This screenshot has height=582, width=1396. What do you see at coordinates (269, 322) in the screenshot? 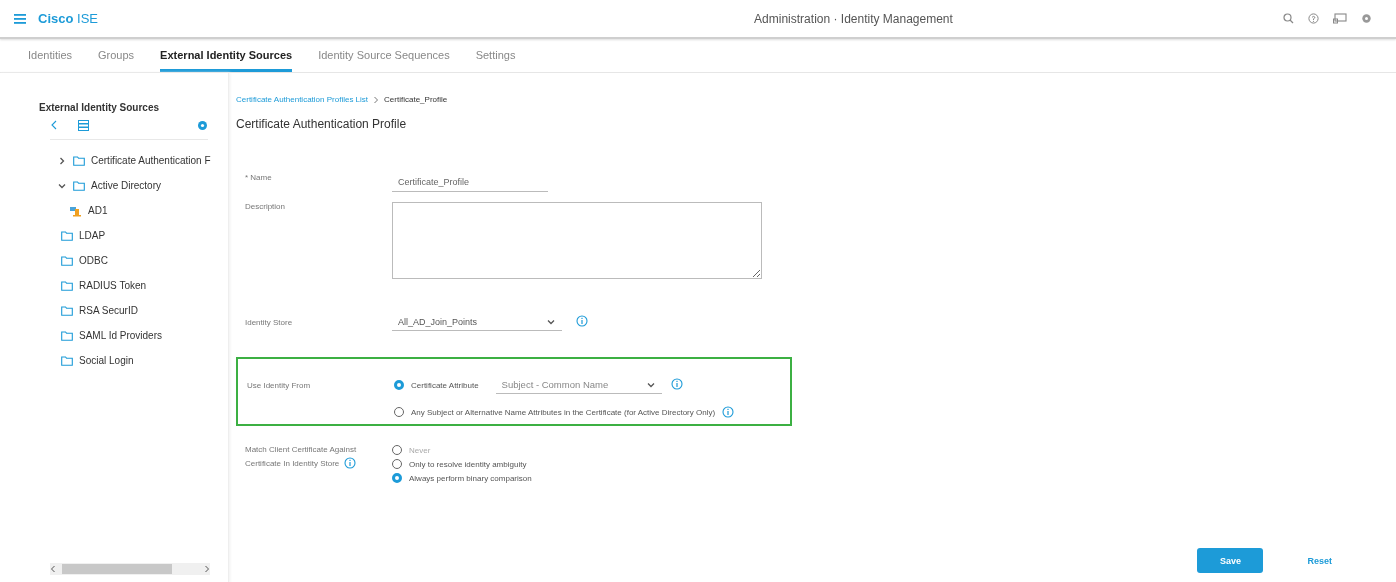
I see `field-label: Identity Store` at bounding box center [269, 322].